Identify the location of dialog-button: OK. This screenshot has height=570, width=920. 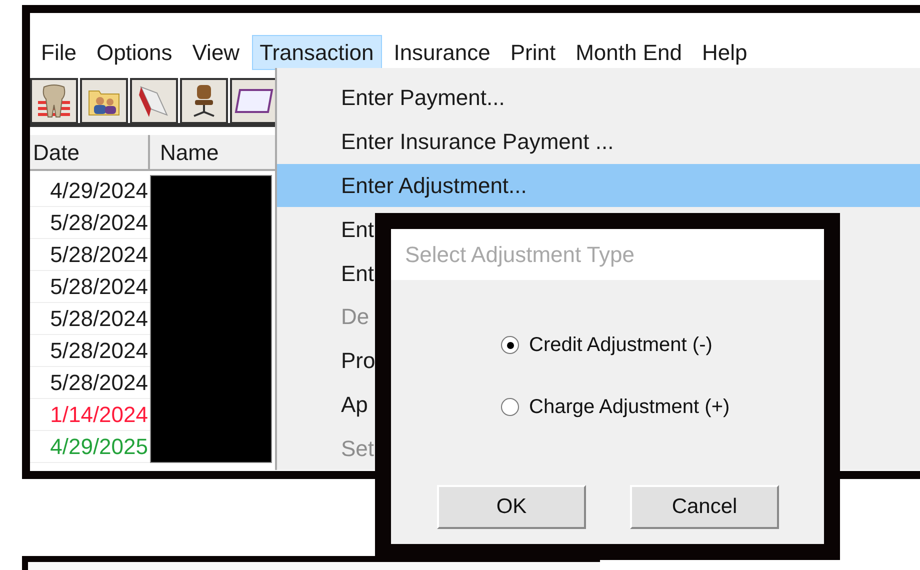
(511, 507).